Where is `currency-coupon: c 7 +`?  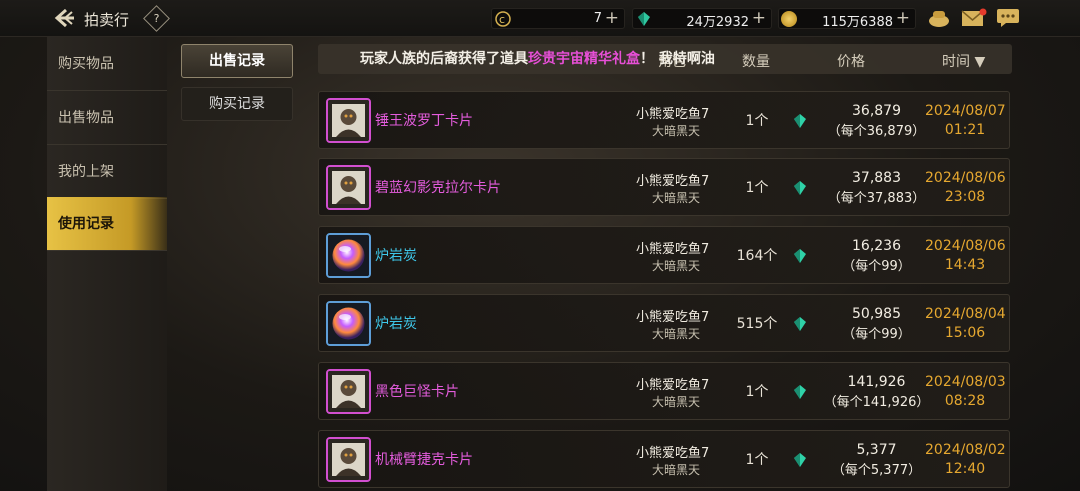
currency-coupon: c 7 + is located at coordinates (558, 18).